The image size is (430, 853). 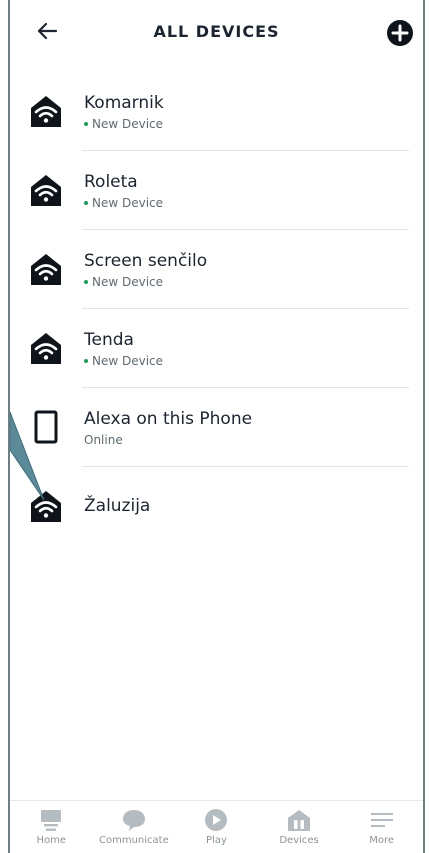 I want to click on play-icon, so click(x=216, y=820).